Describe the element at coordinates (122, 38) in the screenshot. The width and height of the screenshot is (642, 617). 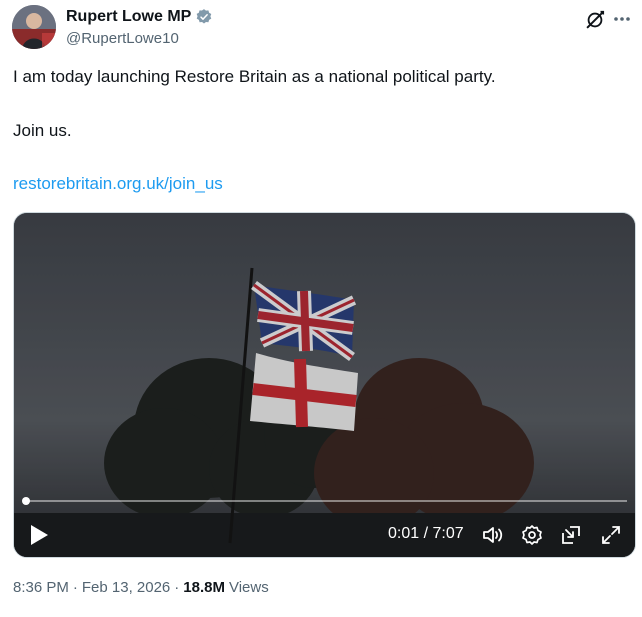
I see `author-handle: @RupertLowe10` at that location.